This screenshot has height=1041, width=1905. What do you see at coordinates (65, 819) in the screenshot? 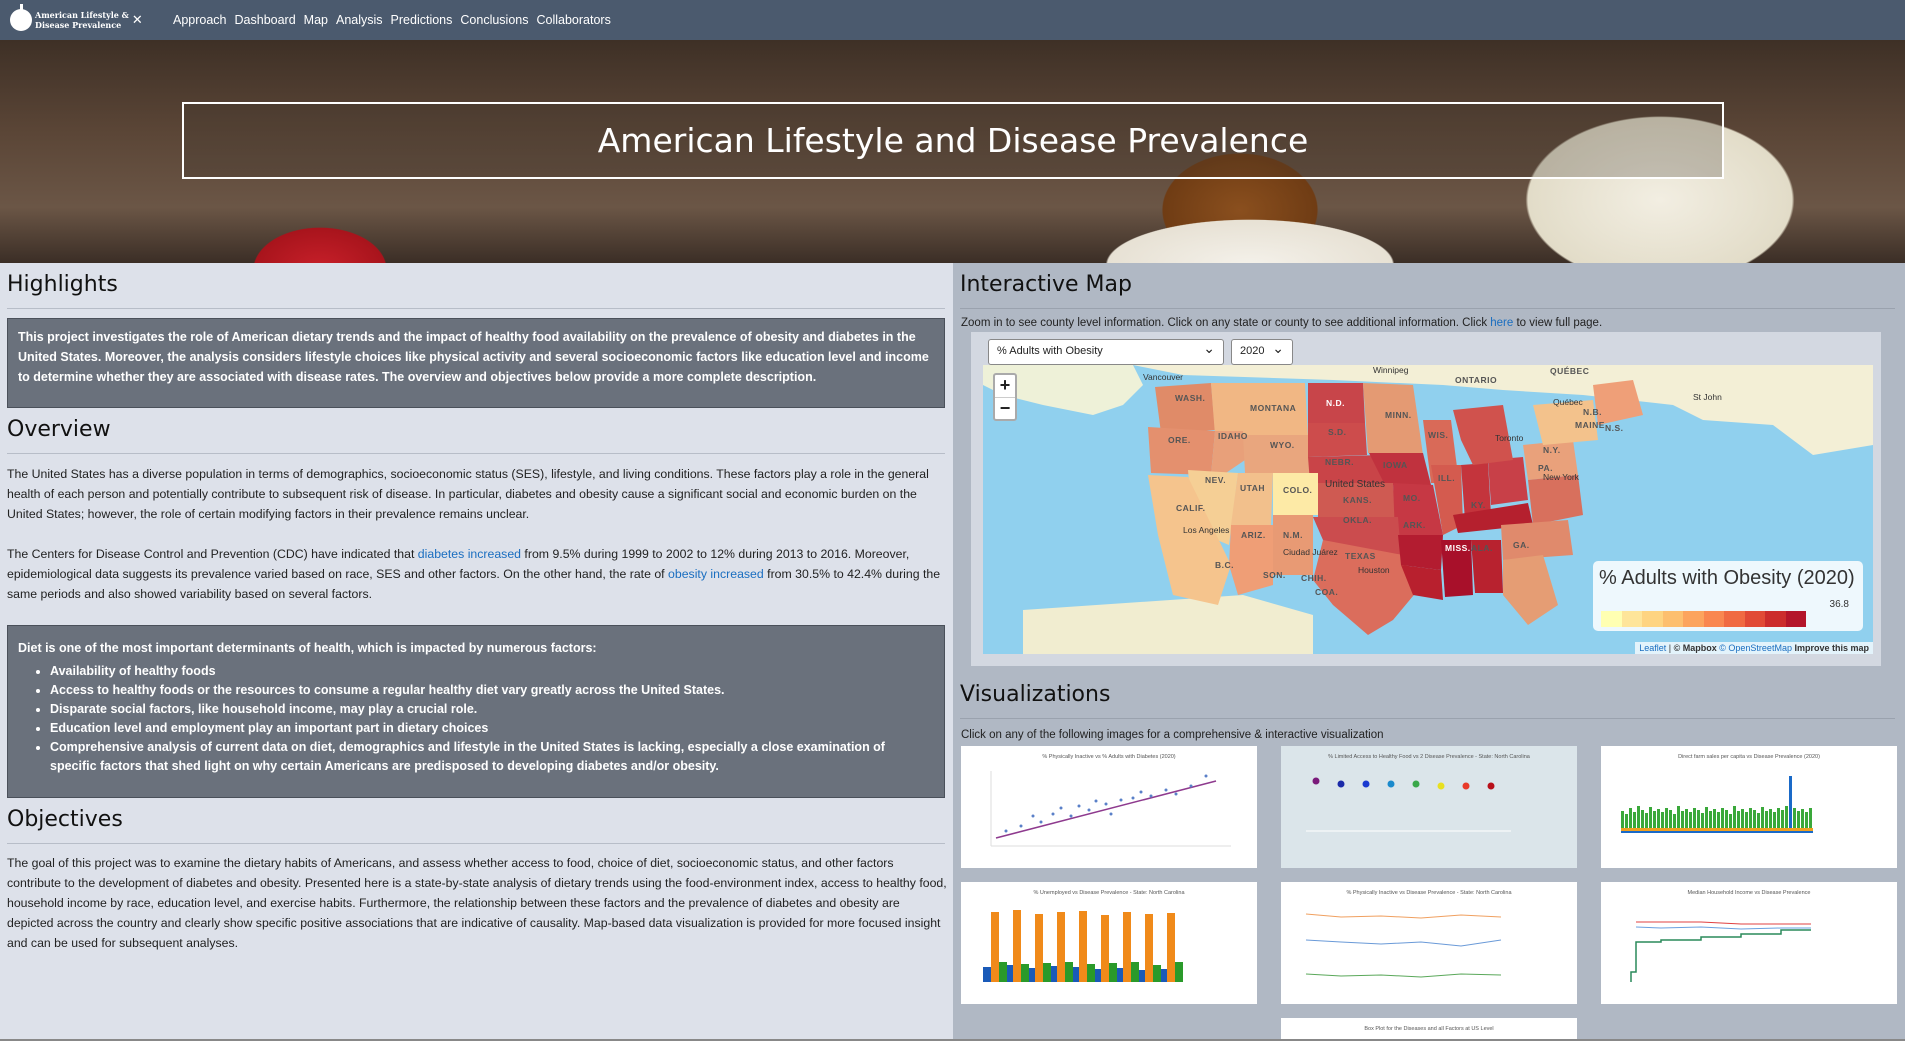
I see `objectives-heading: Objectives` at bounding box center [65, 819].